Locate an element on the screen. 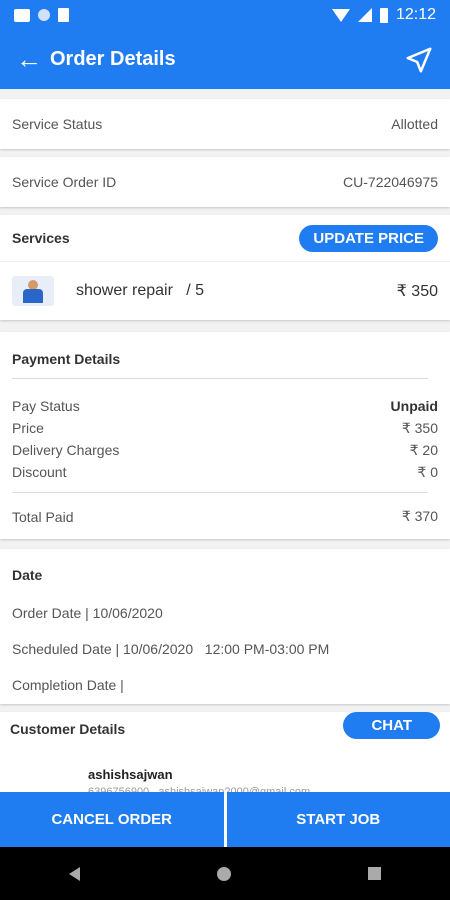  nav-recents-icon is located at coordinates (375, 873).